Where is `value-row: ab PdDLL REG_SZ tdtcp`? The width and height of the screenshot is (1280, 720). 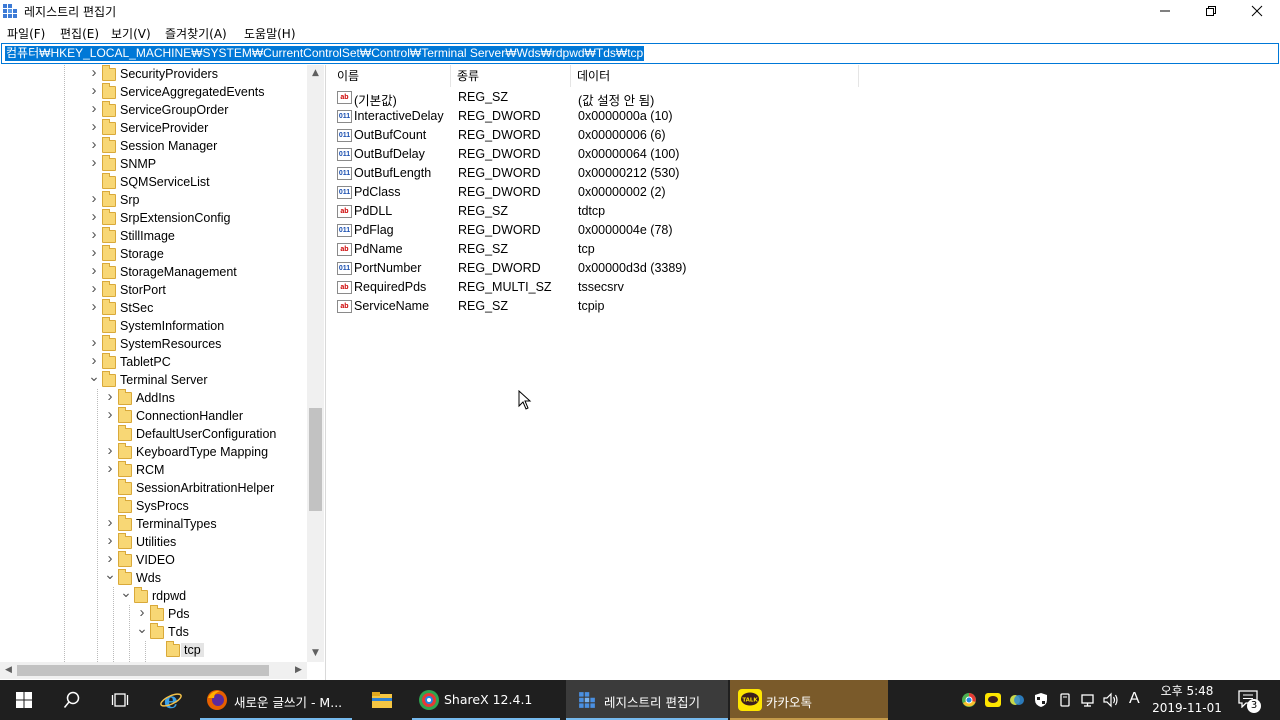
value-row: ab PdDLL REG_SZ tdtcp is located at coordinates (631, 212).